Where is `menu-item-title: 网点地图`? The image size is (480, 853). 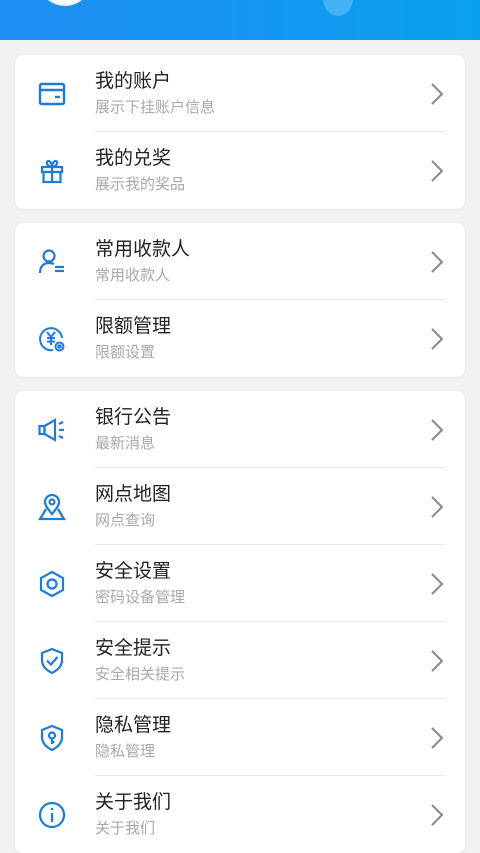
menu-item-title: 网点地图 is located at coordinates (133, 494).